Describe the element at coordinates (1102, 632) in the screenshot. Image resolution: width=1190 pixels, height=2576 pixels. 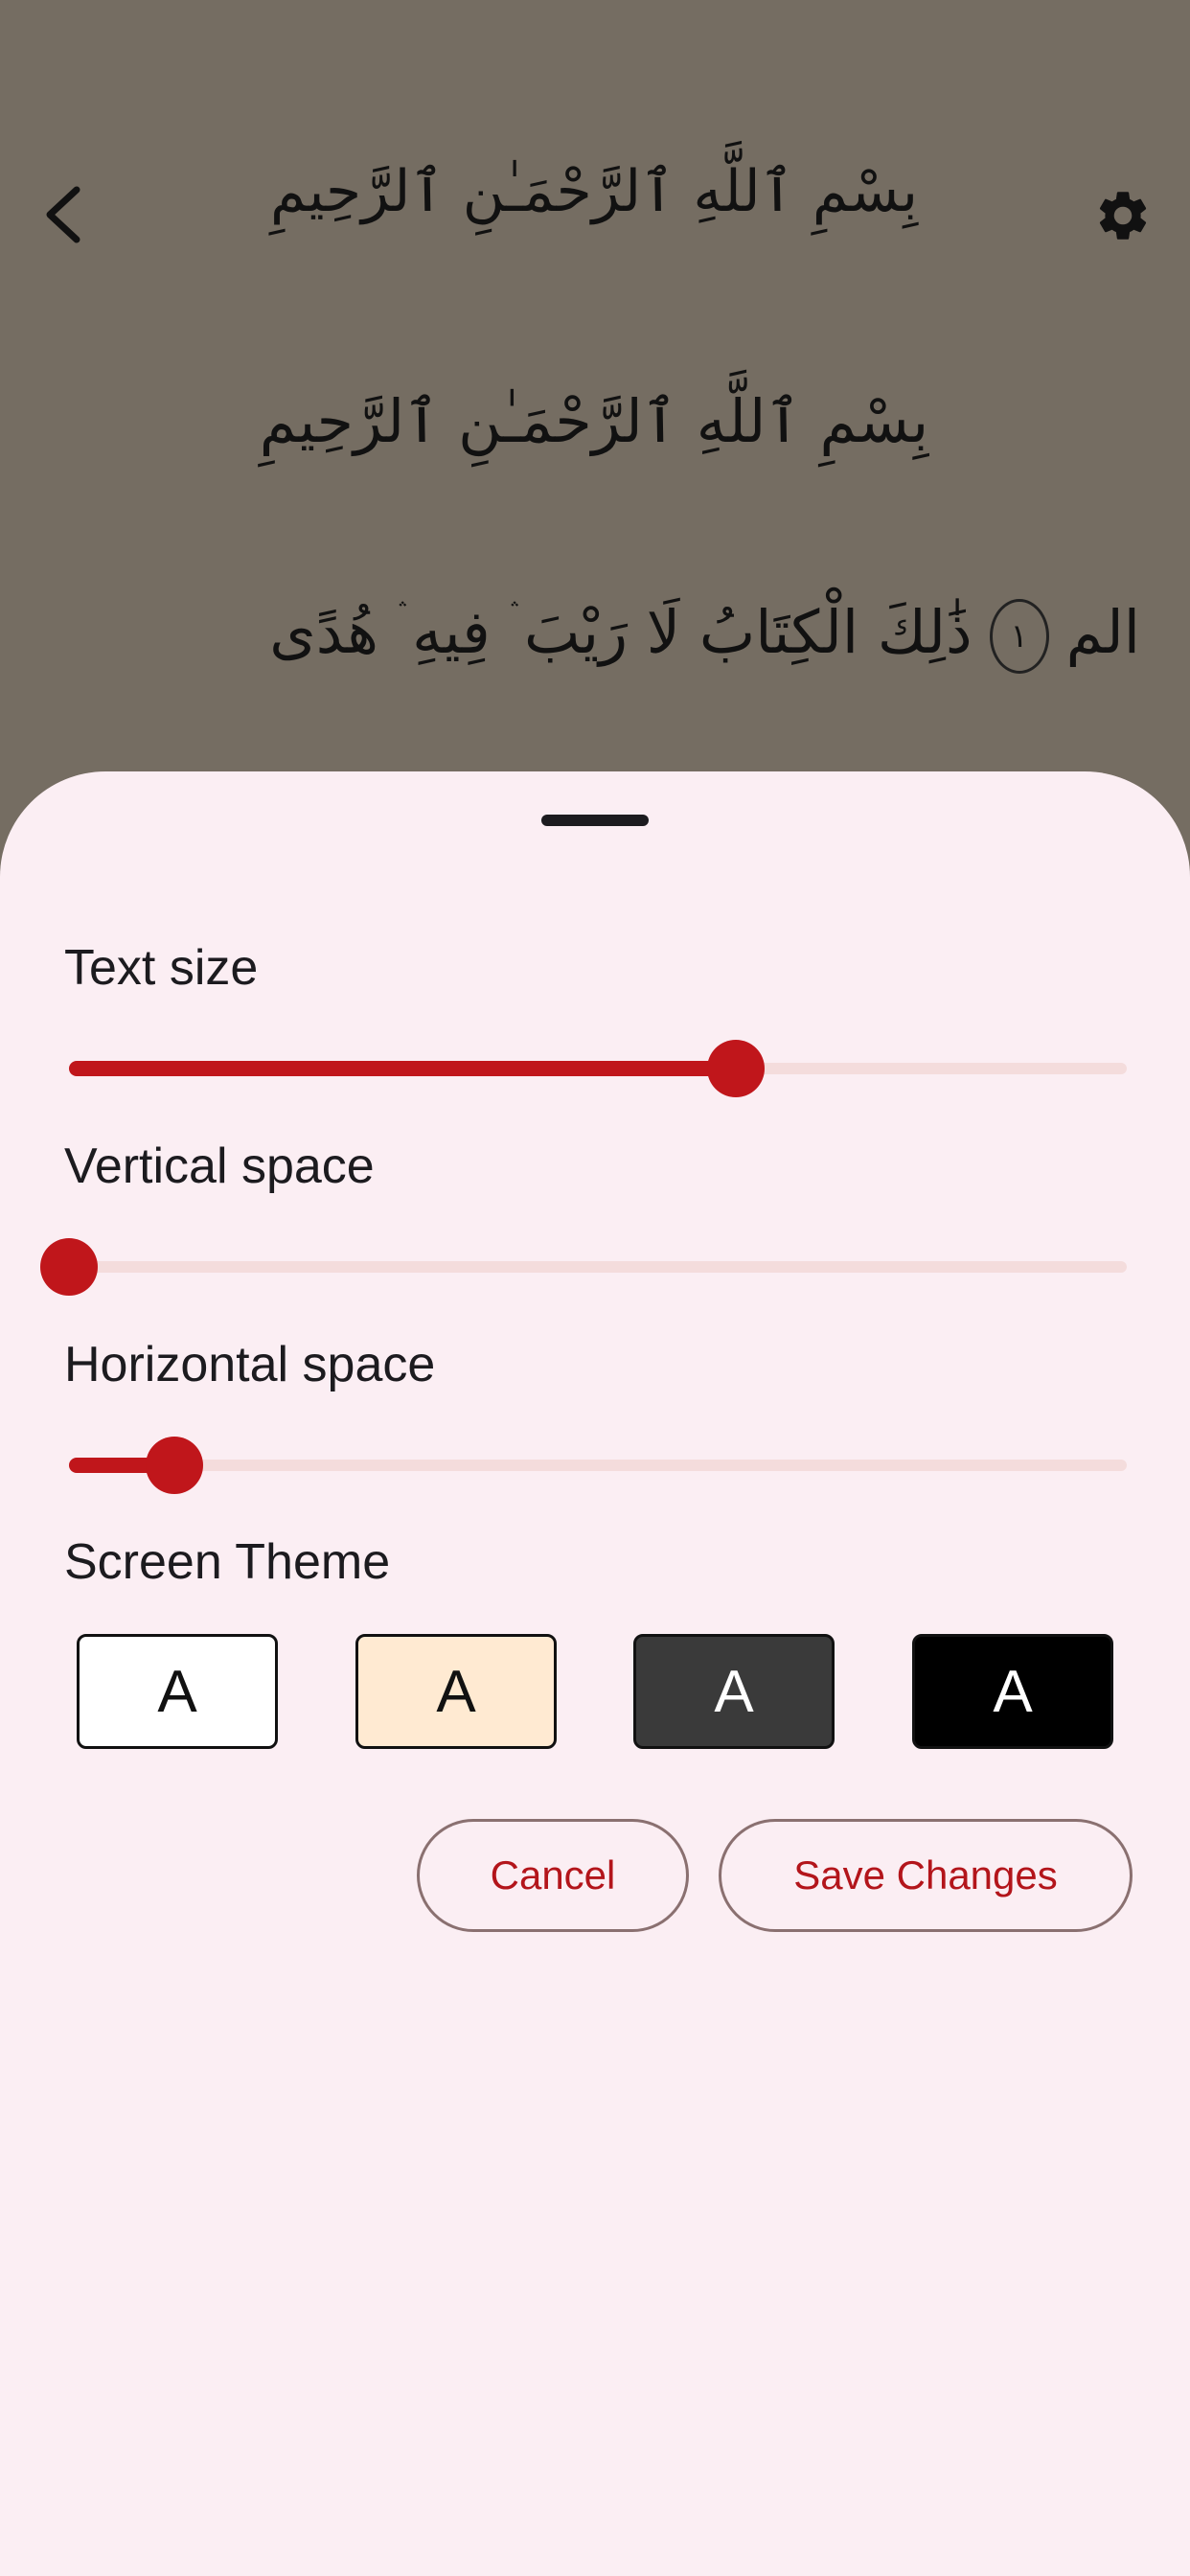
I see `verse-1-text: الم` at that location.